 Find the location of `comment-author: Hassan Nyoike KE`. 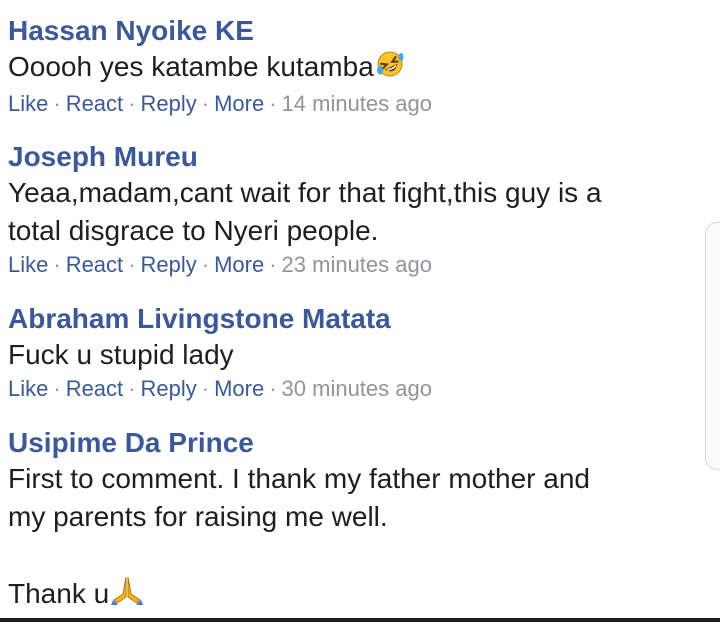

comment-author: Hassan Nyoike KE is located at coordinates (352, 31).